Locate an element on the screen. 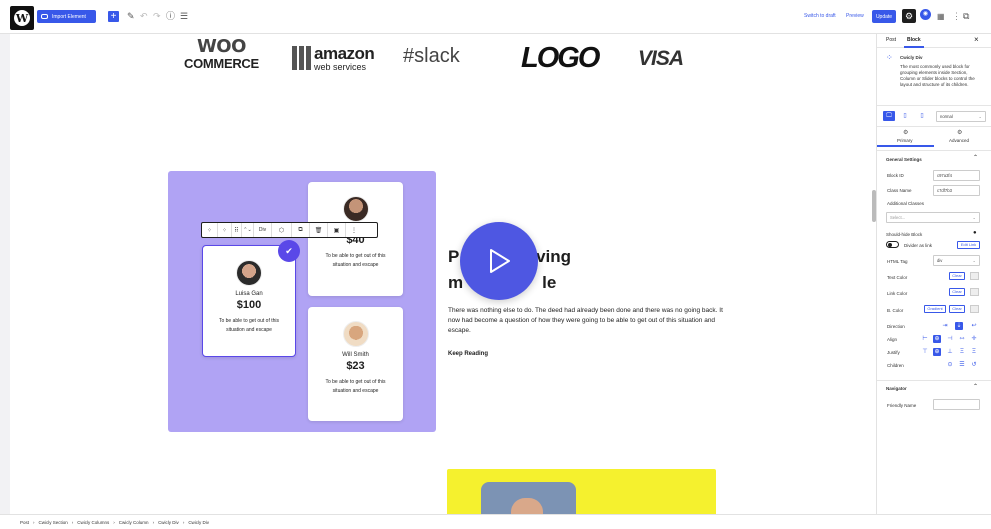 This screenshot has height=529, width=991. tab-block: Block is located at coordinates (914, 40).